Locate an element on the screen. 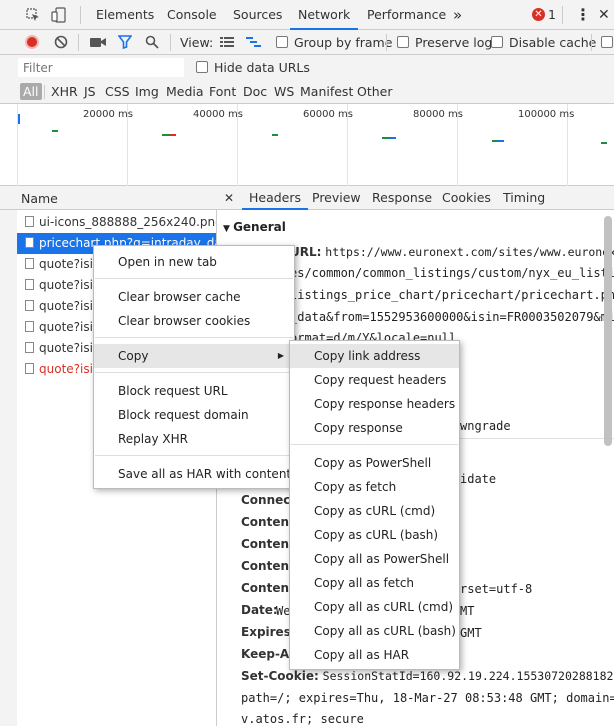 This screenshot has width=614, height=726. tab-network: Network is located at coordinates (324, 15).